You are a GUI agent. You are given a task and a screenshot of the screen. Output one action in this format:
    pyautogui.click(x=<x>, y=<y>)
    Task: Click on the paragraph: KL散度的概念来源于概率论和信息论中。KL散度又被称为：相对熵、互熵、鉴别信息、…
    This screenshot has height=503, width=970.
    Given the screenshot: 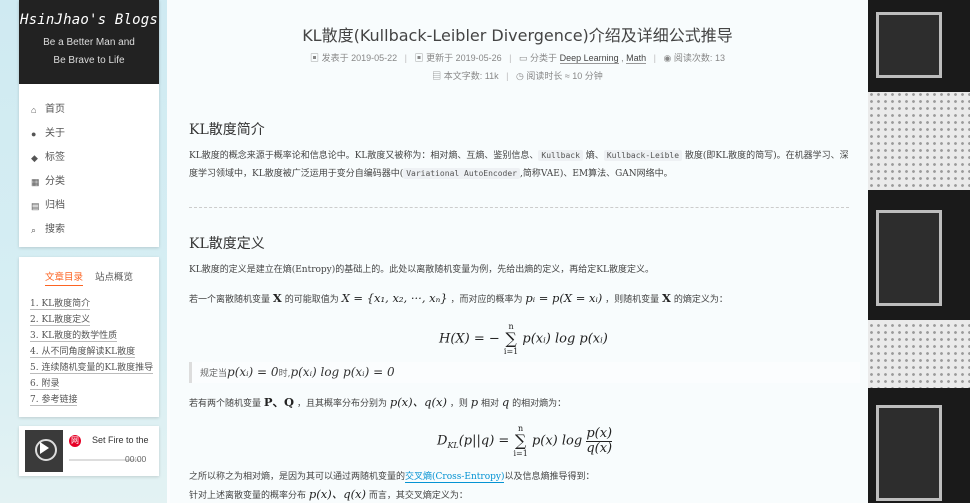 What is the action you would take?
    pyautogui.click(x=519, y=164)
    